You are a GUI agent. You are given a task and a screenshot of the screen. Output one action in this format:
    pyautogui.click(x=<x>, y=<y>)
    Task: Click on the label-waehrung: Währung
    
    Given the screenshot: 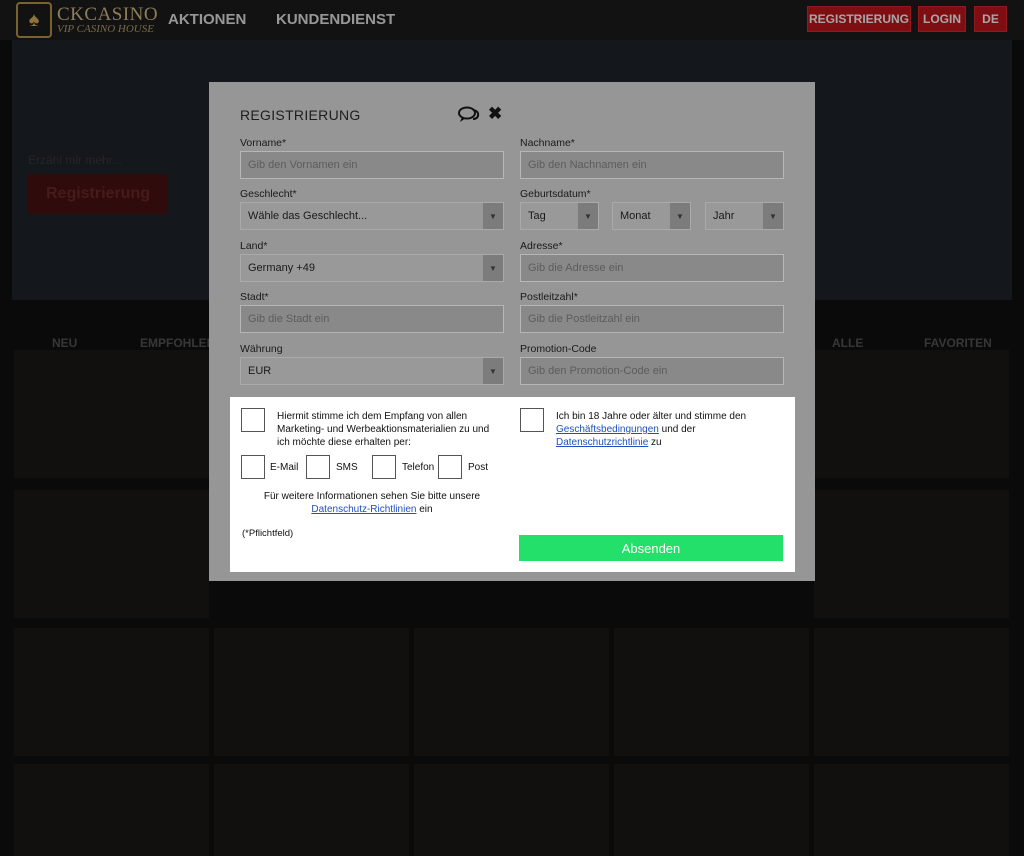 What is the action you would take?
    pyautogui.click(x=261, y=349)
    